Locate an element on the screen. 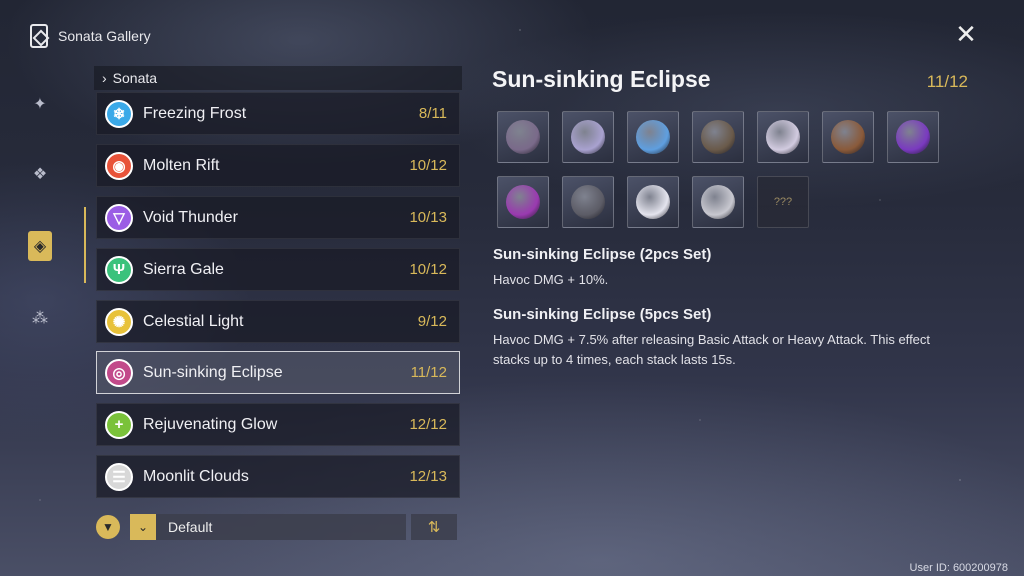 This screenshot has height=576, width=1024. set-5pc-title: Sun-sinking Eclipse (5pcs Set) is located at coordinates (602, 314).